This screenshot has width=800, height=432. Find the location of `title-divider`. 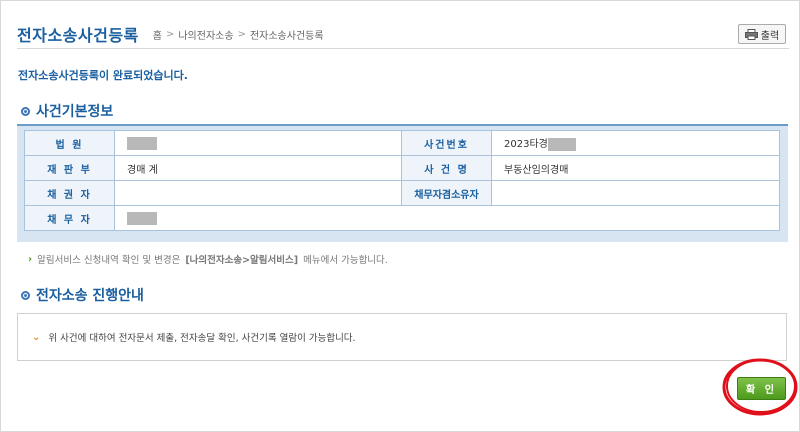

title-divider is located at coordinates (403, 48).